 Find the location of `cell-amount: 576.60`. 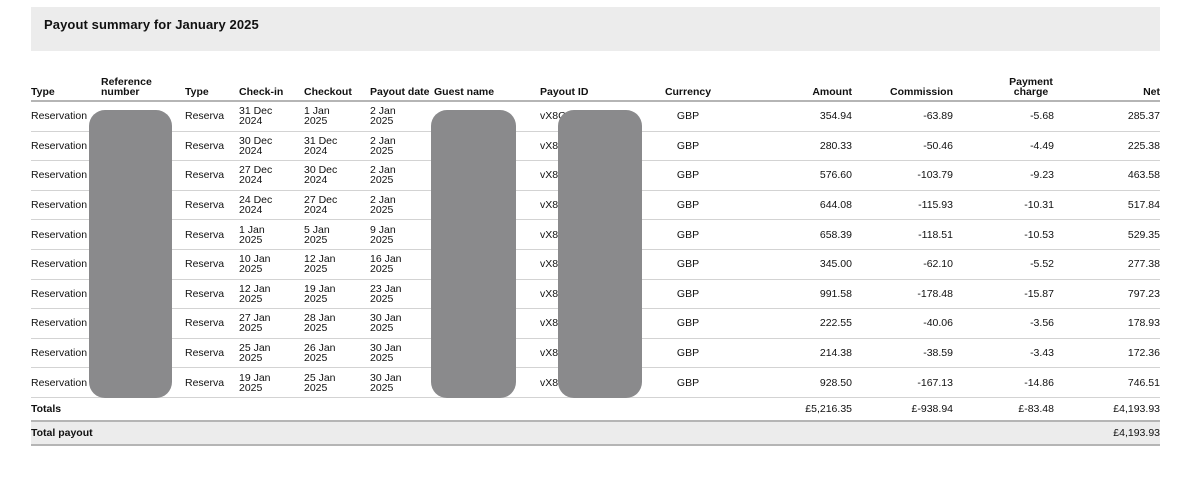

cell-amount: 576.60 is located at coordinates (801, 175).